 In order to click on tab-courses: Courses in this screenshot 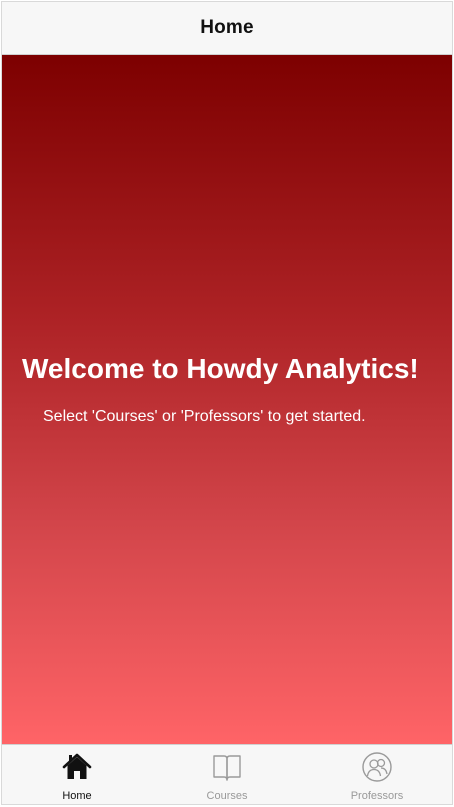, I will do `click(227, 774)`.